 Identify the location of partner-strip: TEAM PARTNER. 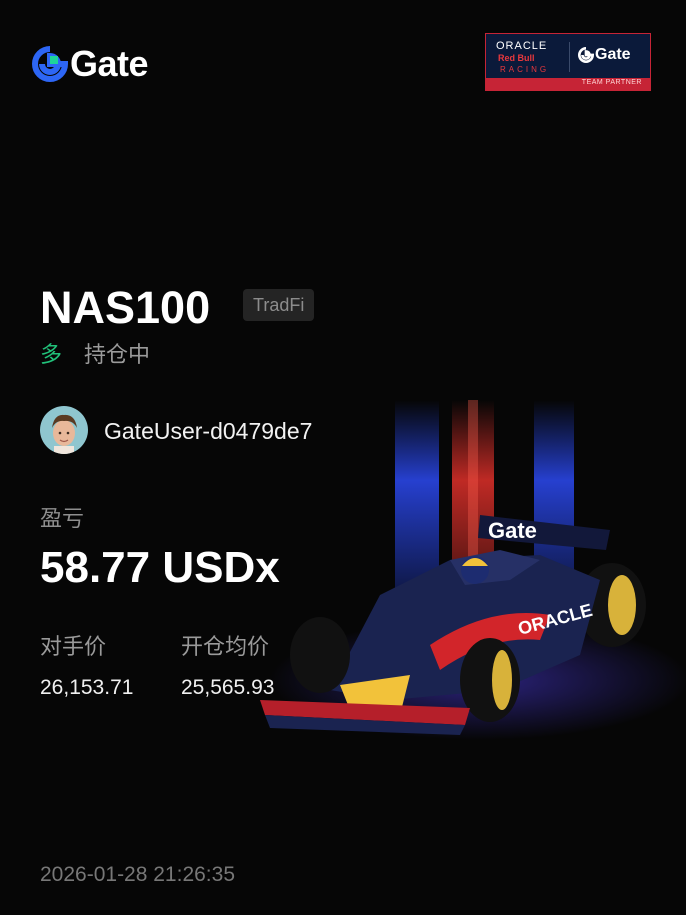
(568, 84).